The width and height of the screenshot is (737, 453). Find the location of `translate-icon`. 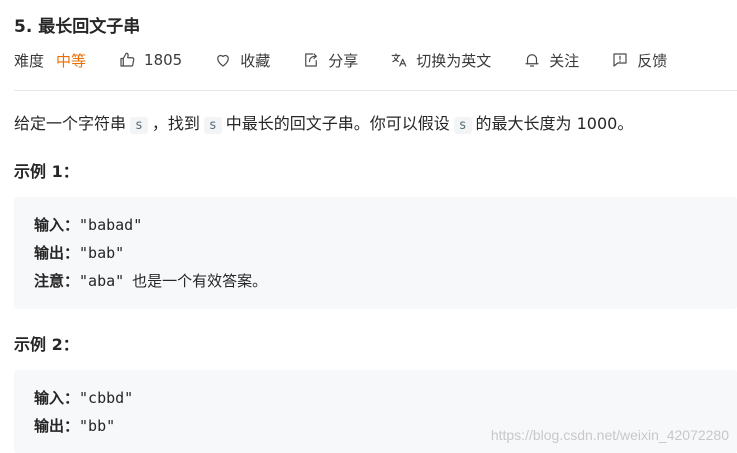

translate-icon is located at coordinates (399, 60).